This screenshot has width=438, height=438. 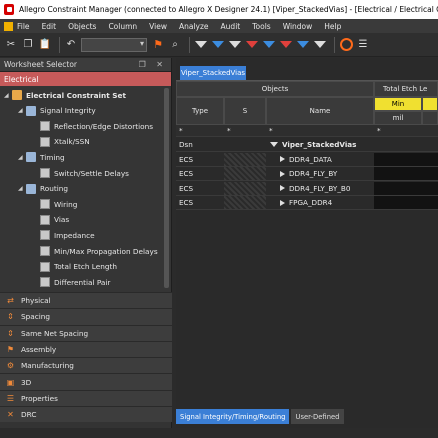 What do you see at coordinates (213, 73) in the screenshot?
I see `document-tab: Viper_StackedVias` at bounding box center [213, 73].